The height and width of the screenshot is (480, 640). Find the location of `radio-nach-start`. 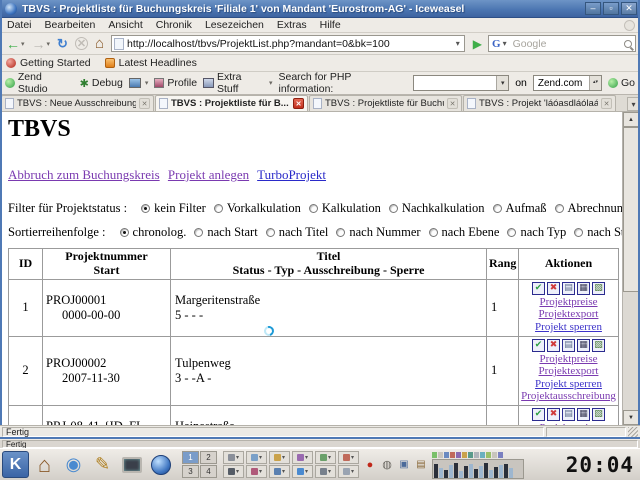

radio-nach-start is located at coordinates (199, 232).